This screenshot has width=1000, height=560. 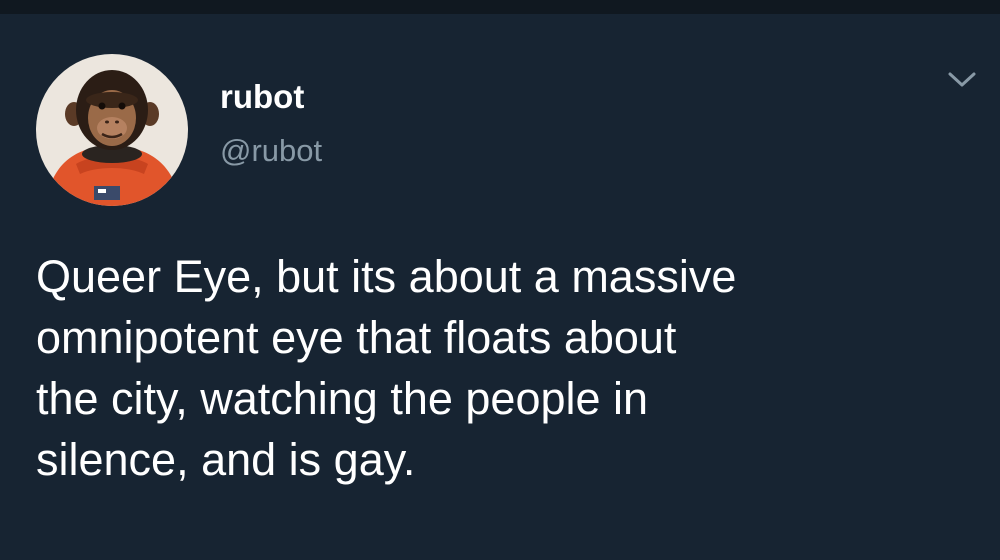 I want to click on tweet-text-line: Queer Eye, but its about a massive, so click(x=386, y=276).